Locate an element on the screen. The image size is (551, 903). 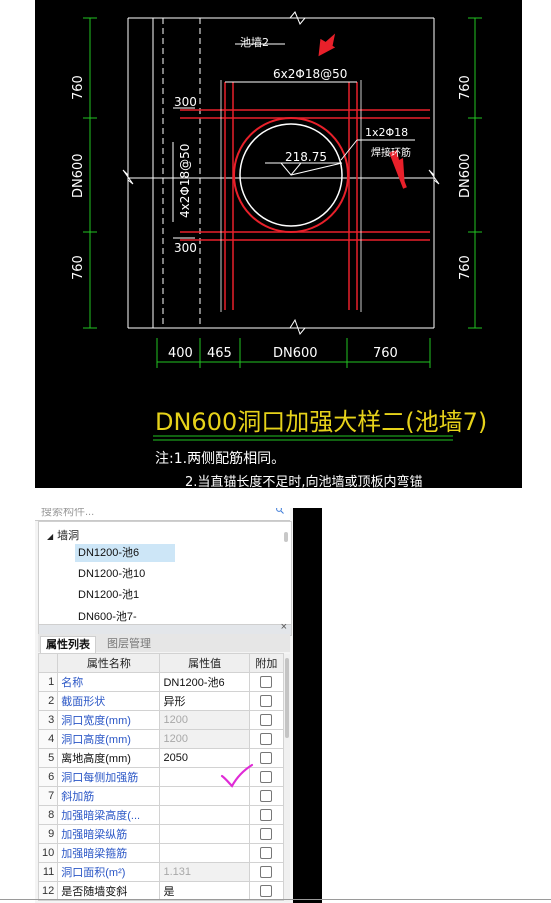
tree-item-selected: DN1200-池6 is located at coordinates (125, 553).